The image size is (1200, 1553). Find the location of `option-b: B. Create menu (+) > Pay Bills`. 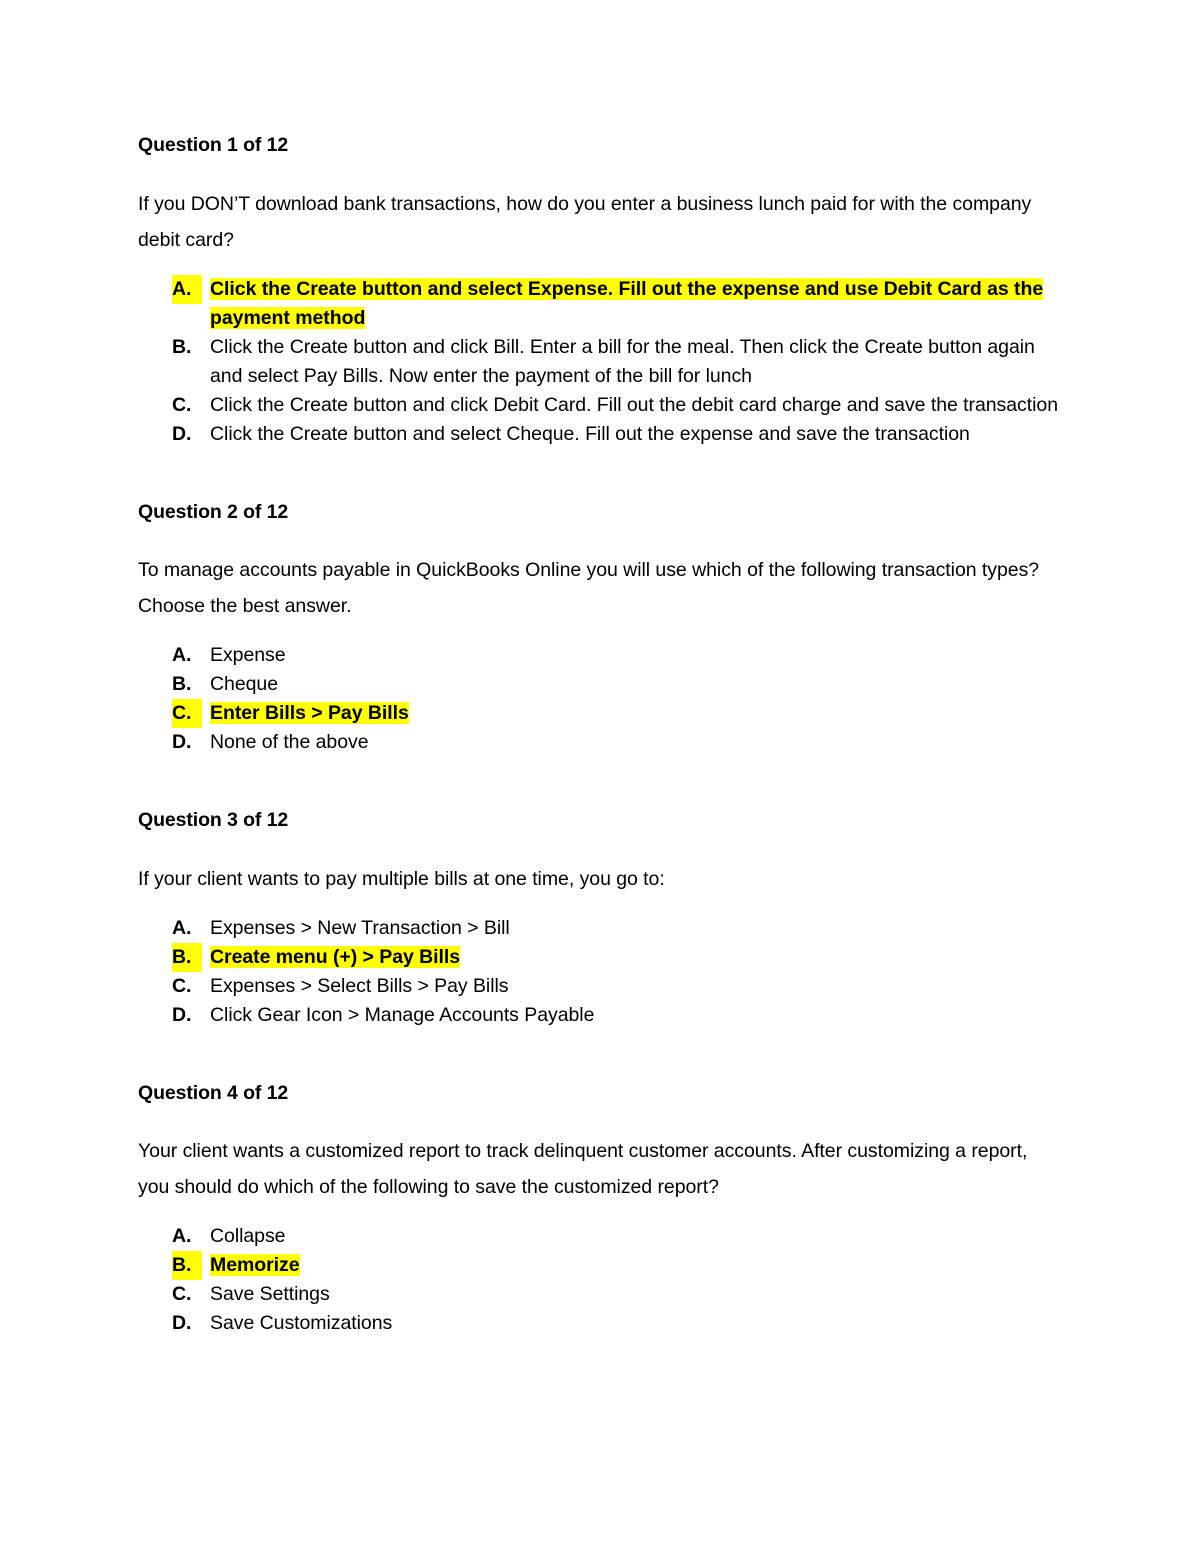

option-b: B. Create menu (+) > Pay Bills is located at coordinates (600, 957).